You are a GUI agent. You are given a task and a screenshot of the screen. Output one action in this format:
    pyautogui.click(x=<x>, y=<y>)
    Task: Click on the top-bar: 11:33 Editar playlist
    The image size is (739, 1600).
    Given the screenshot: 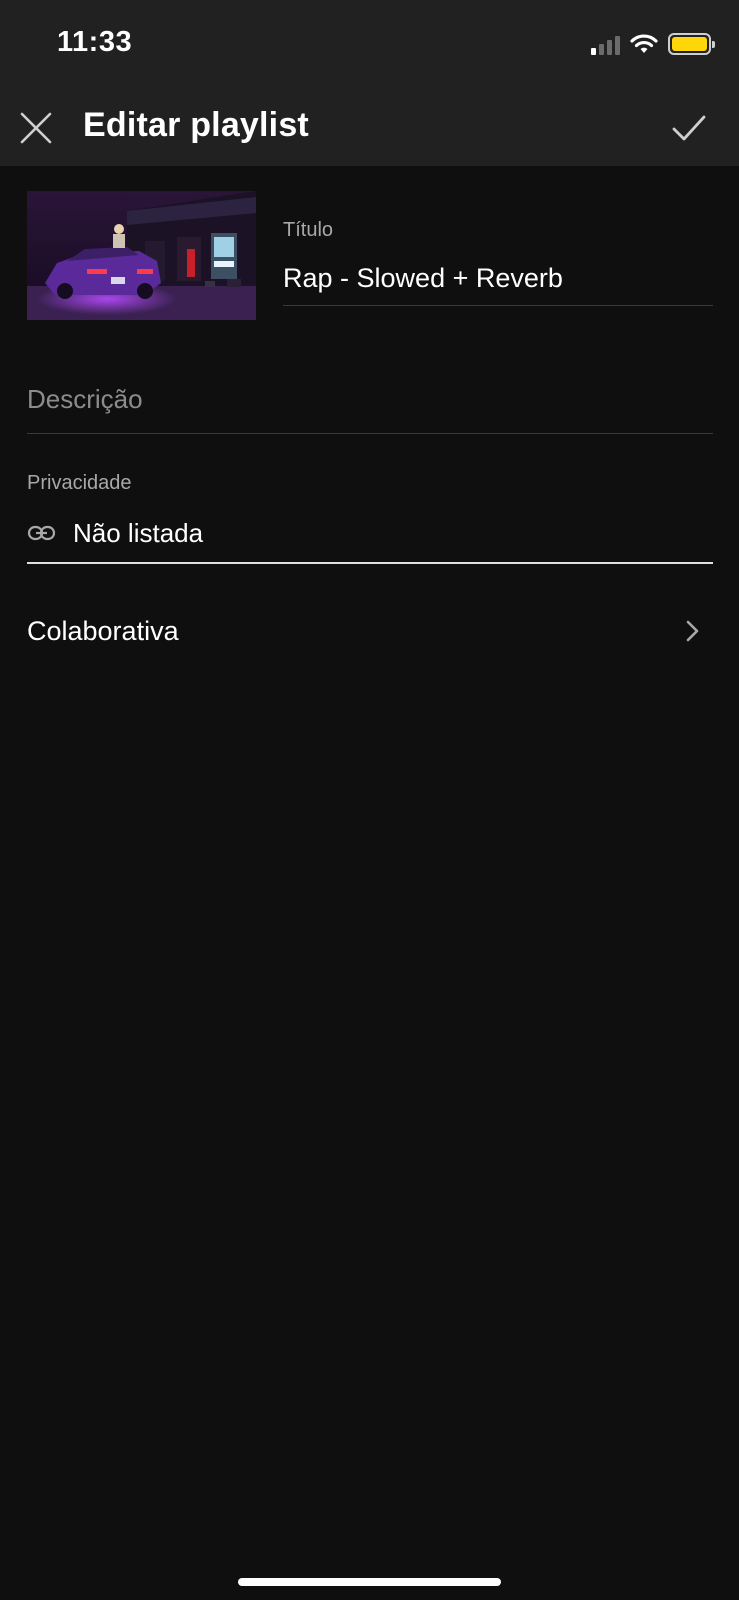 What is the action you would take?
    pyautogui.click(x=369, y=83)
    